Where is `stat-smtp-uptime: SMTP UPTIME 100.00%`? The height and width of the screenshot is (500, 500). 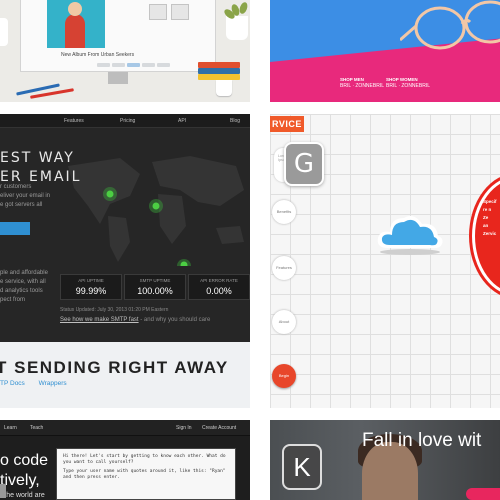
stat-smtp-uptime: SMTP UPTIME 100.00% is located at coordinates (155, 287).